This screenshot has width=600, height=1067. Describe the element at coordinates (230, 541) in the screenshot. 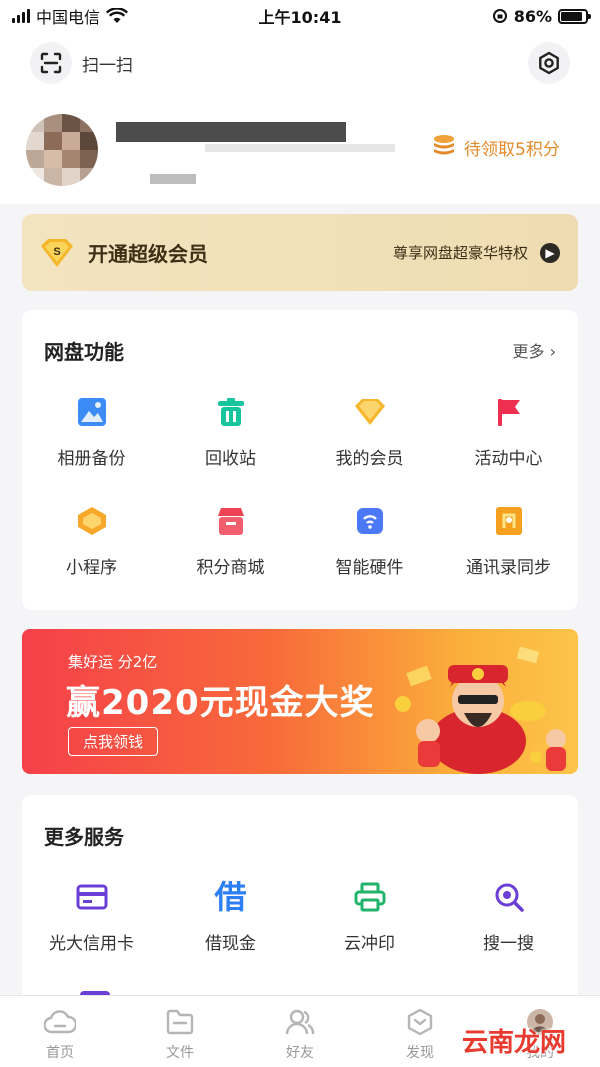

I see `feature-store: 积分商城` at that location.